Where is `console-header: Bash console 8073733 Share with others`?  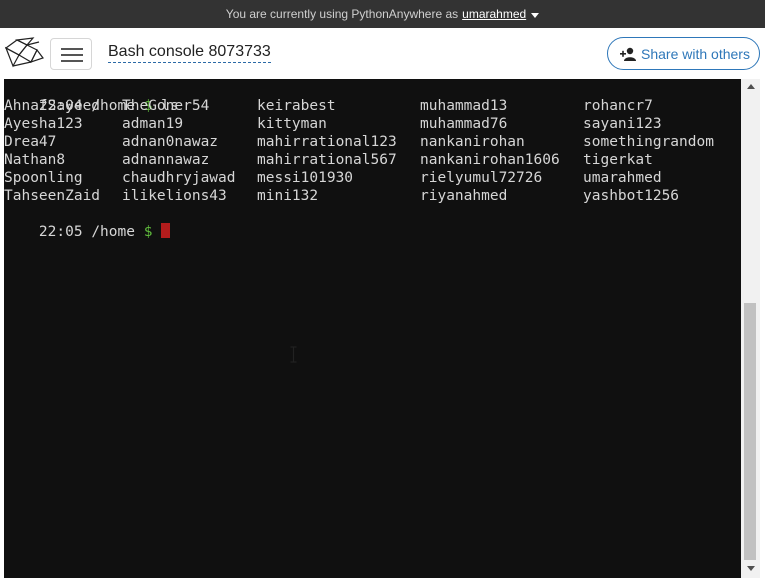 console-header: Bash console 8073733 Share with others is located at coordinates (382, 53).